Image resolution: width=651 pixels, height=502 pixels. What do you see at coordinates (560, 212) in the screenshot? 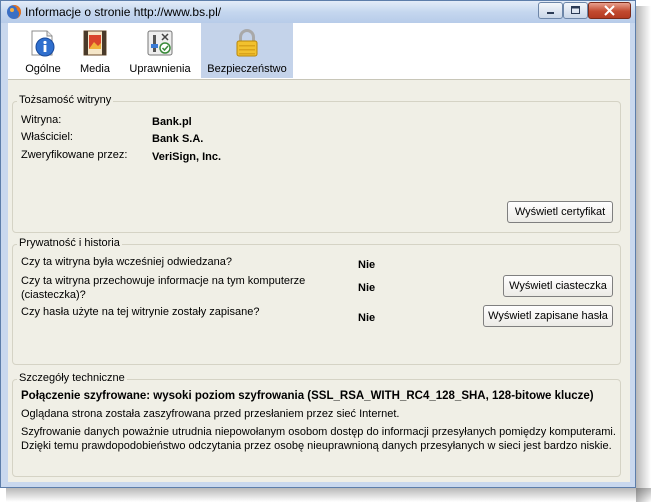
I see `view-certificate-button: Wyświetl certyfikat` at bounding box center [560, 212].